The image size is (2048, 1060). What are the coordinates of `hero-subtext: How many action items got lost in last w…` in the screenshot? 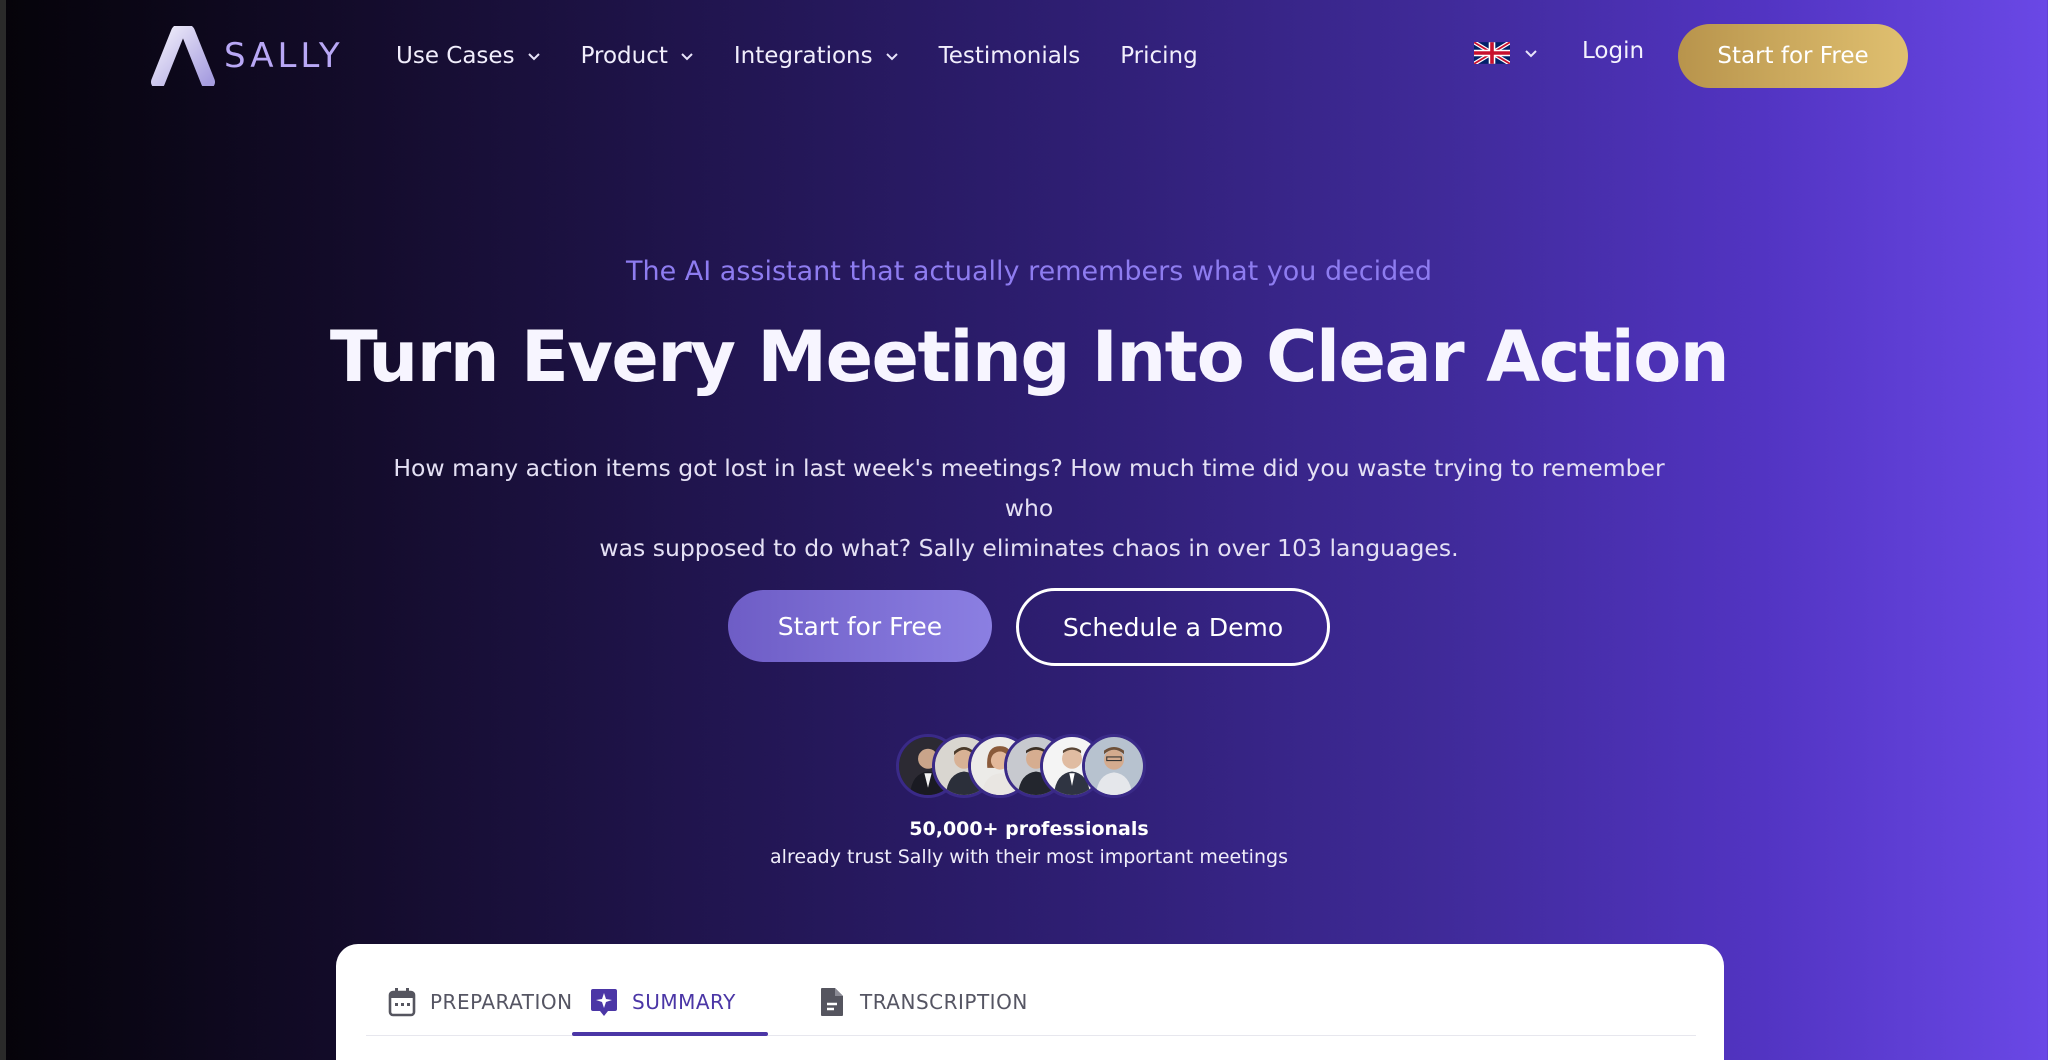 It's located at (1029, 508).